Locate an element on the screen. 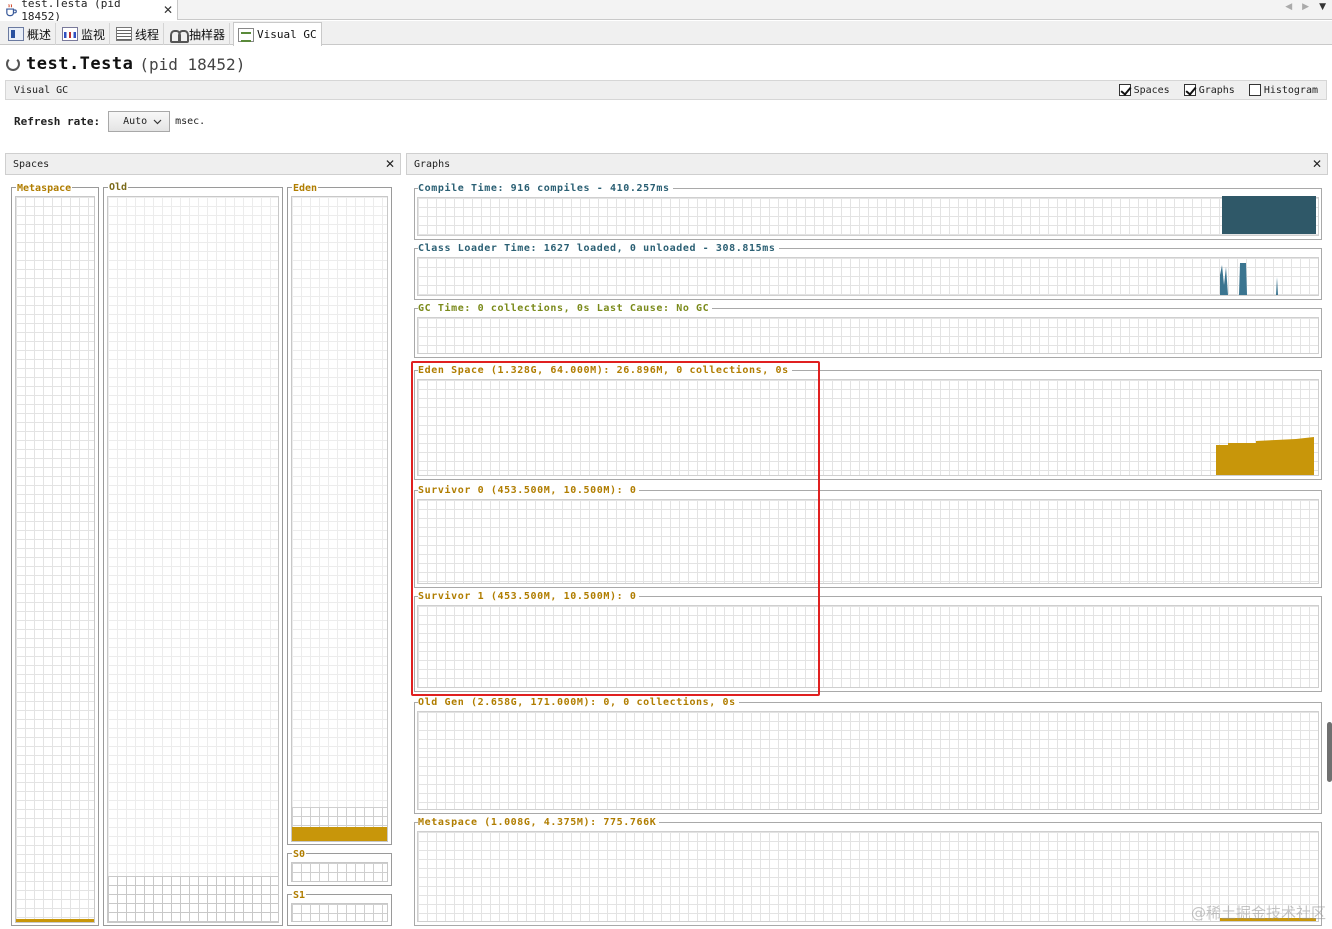  spaces-panel-header: Spaces ✕ is located at coordinates (203, 164).